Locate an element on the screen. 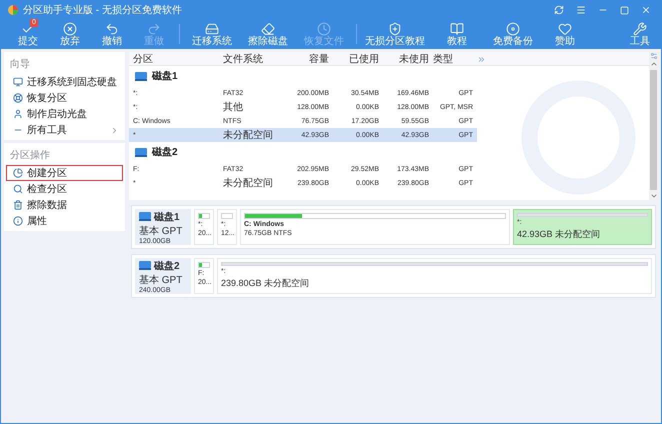 The height and width of the screenshot is (424, 662). toolbar-button: 擦除磁盘 is located at coordinates (268, 34).